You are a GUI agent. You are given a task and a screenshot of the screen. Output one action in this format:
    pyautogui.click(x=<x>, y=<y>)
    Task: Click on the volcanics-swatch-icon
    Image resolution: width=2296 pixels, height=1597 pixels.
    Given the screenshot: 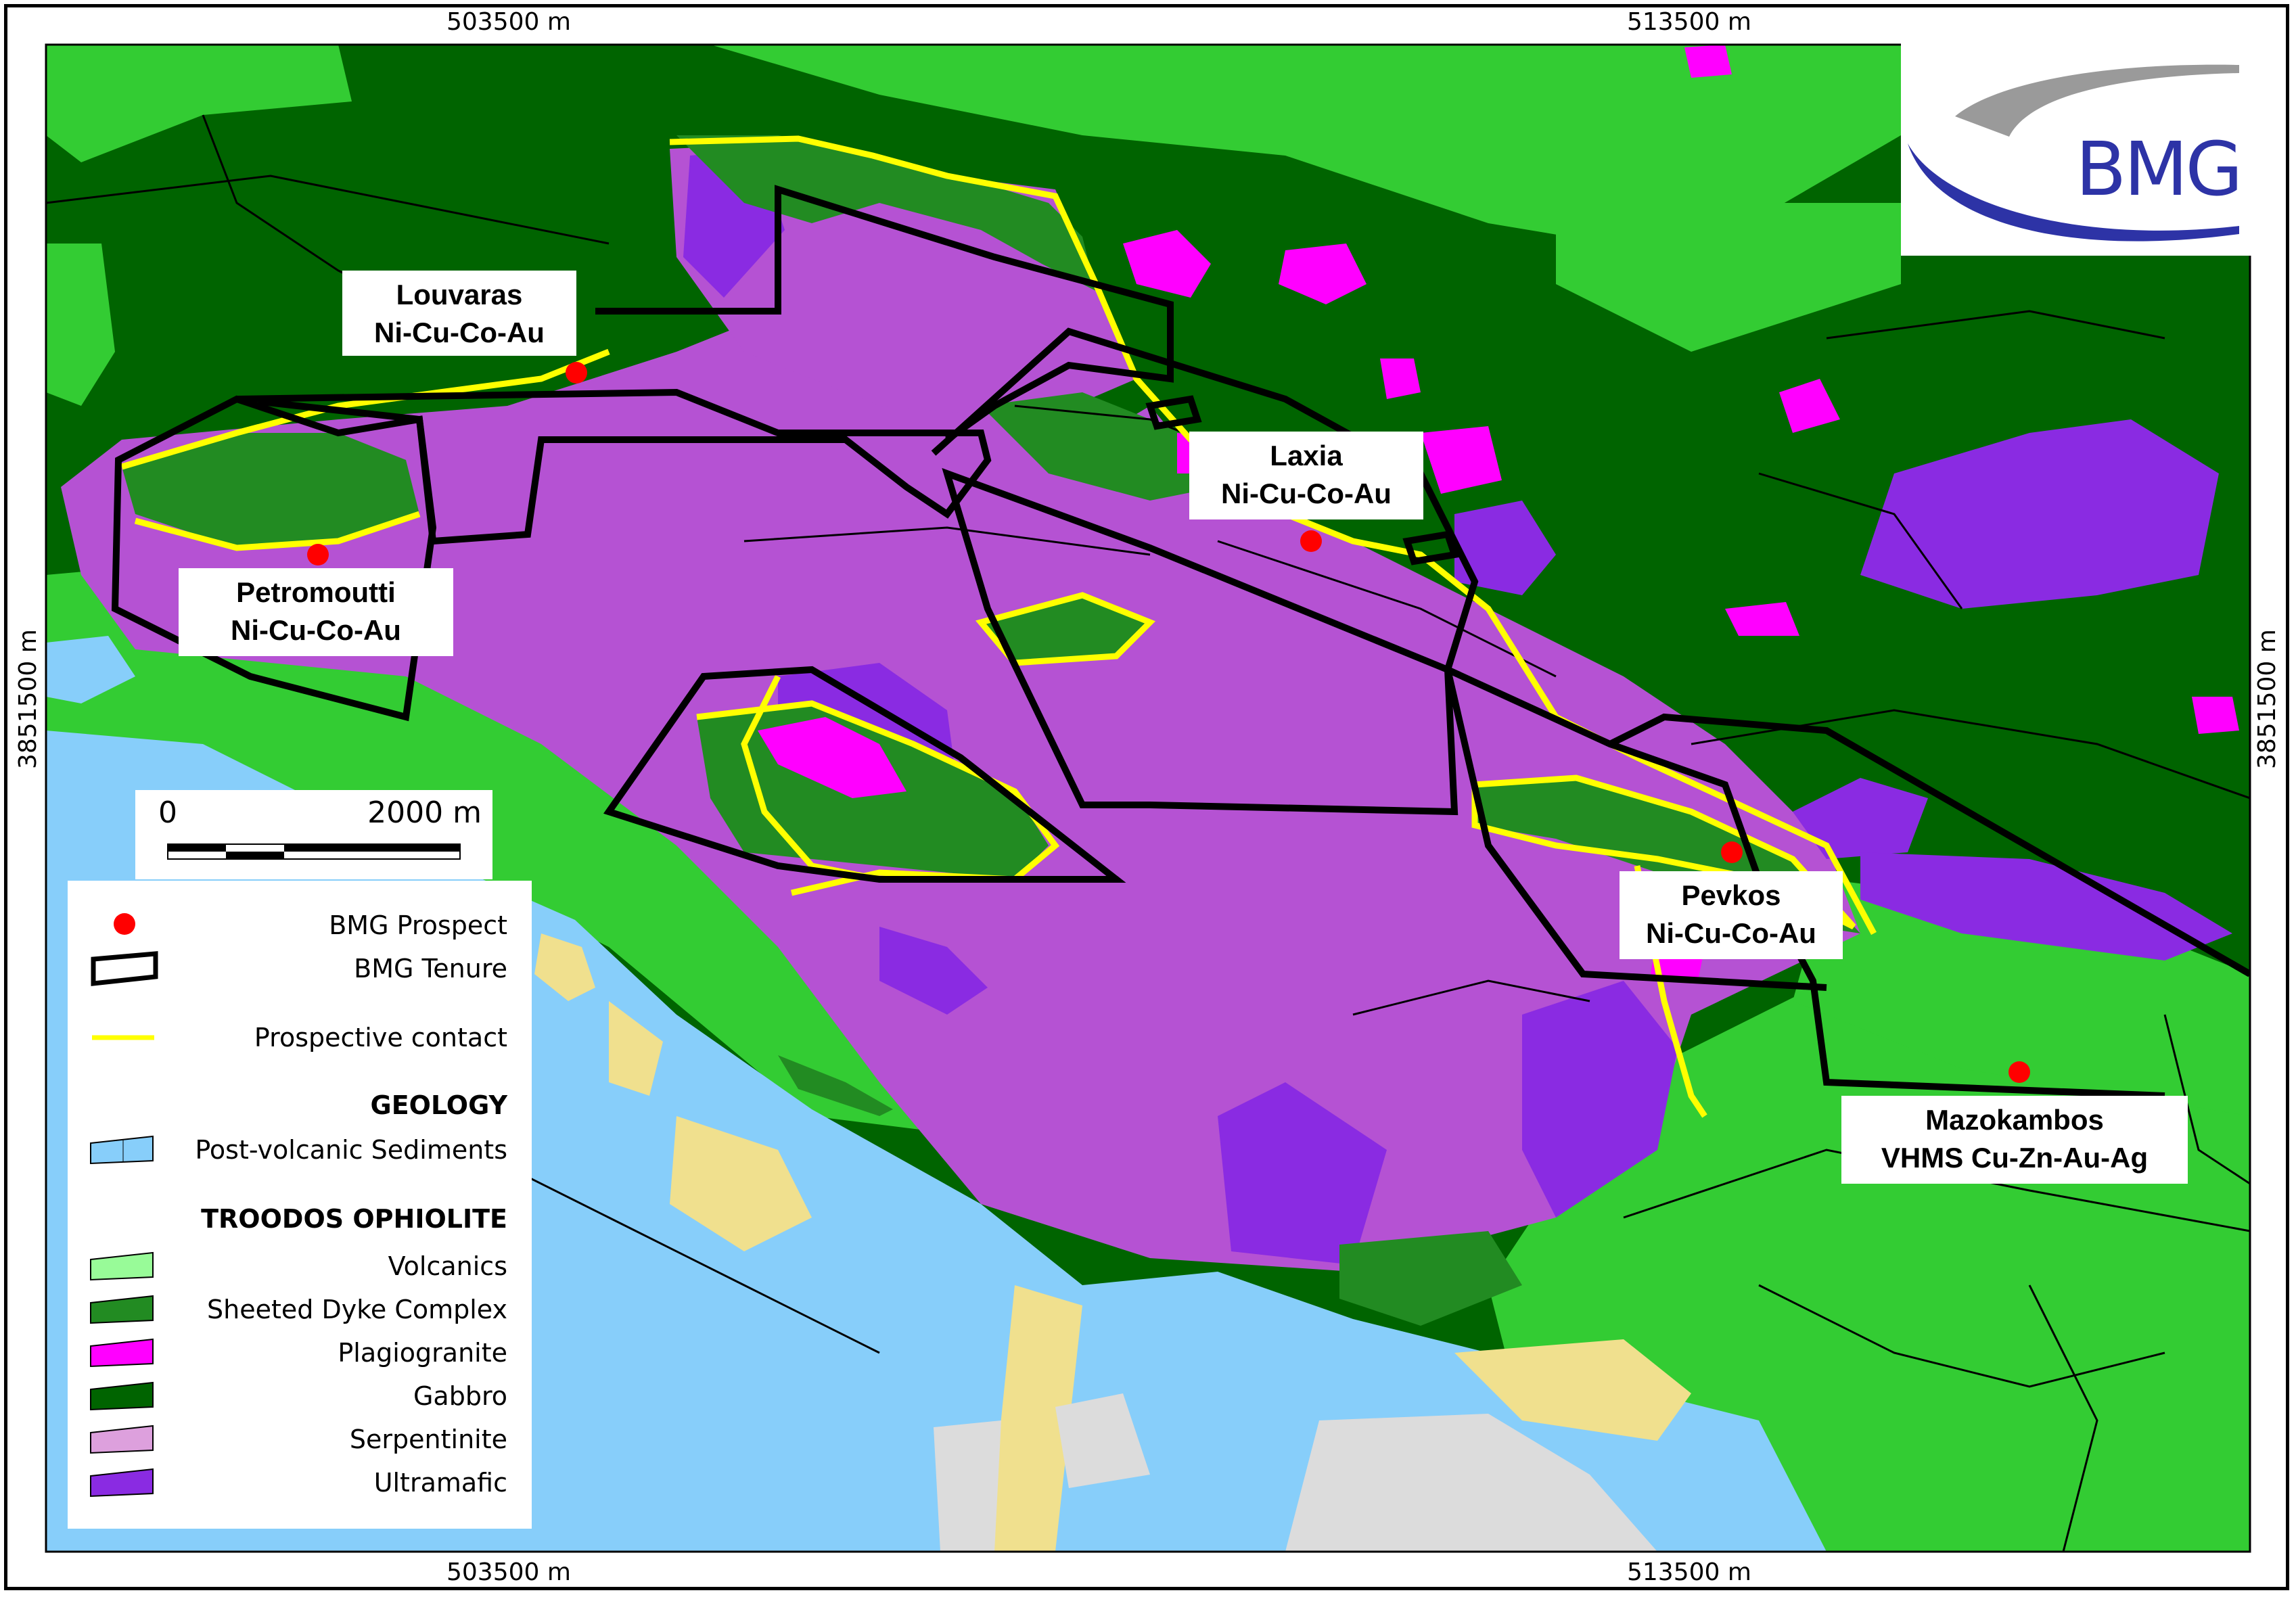 What is the action you would take?
    pyautogui.click(x=122, y=1266)
    